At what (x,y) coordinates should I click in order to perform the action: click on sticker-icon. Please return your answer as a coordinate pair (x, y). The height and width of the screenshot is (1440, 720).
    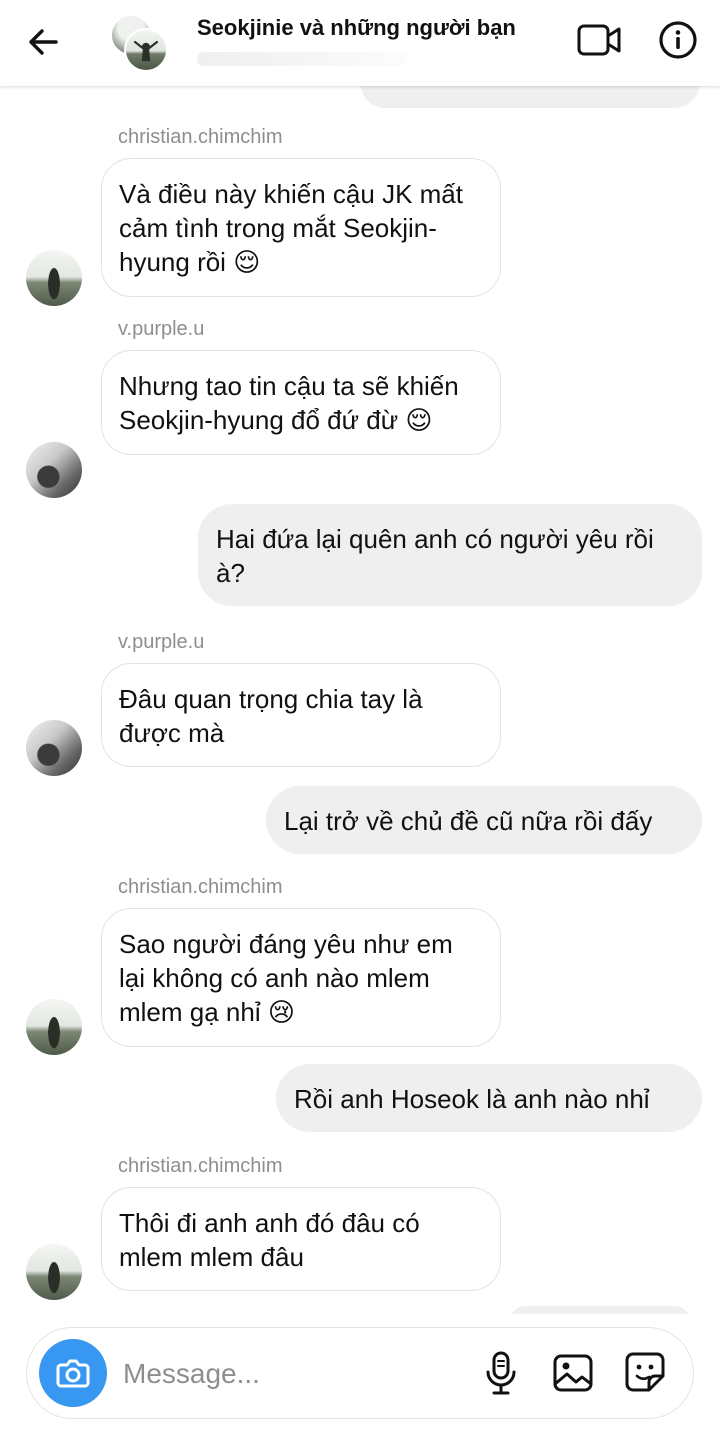
    Looking at the image, I should click on (645, 1372).